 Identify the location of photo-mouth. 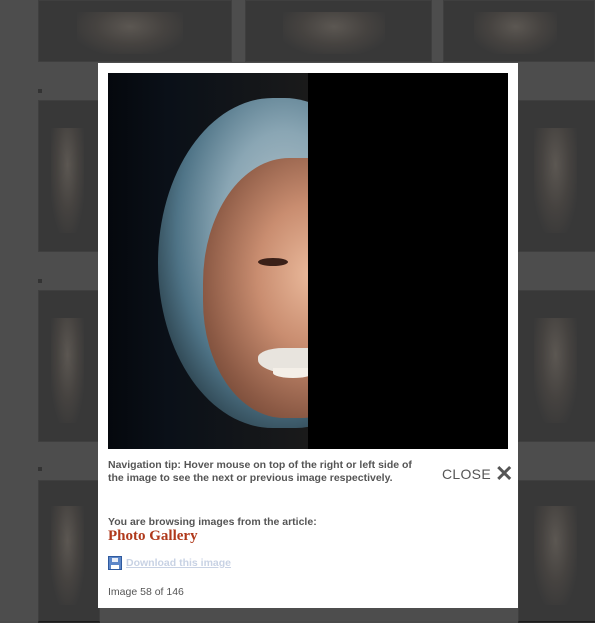
(290, 373).